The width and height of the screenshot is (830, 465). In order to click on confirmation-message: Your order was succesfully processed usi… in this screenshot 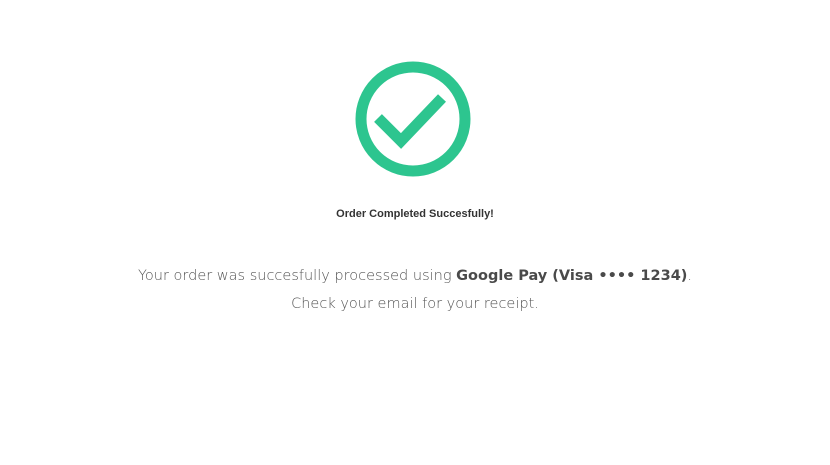, I will do `click(415, 290)`.